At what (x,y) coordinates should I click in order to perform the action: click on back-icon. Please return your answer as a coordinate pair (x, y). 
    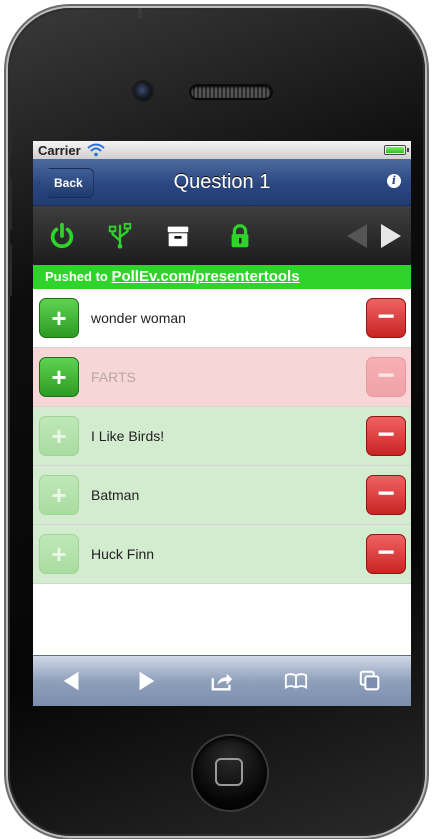
    Looking at the image, I should click on (72, 681).